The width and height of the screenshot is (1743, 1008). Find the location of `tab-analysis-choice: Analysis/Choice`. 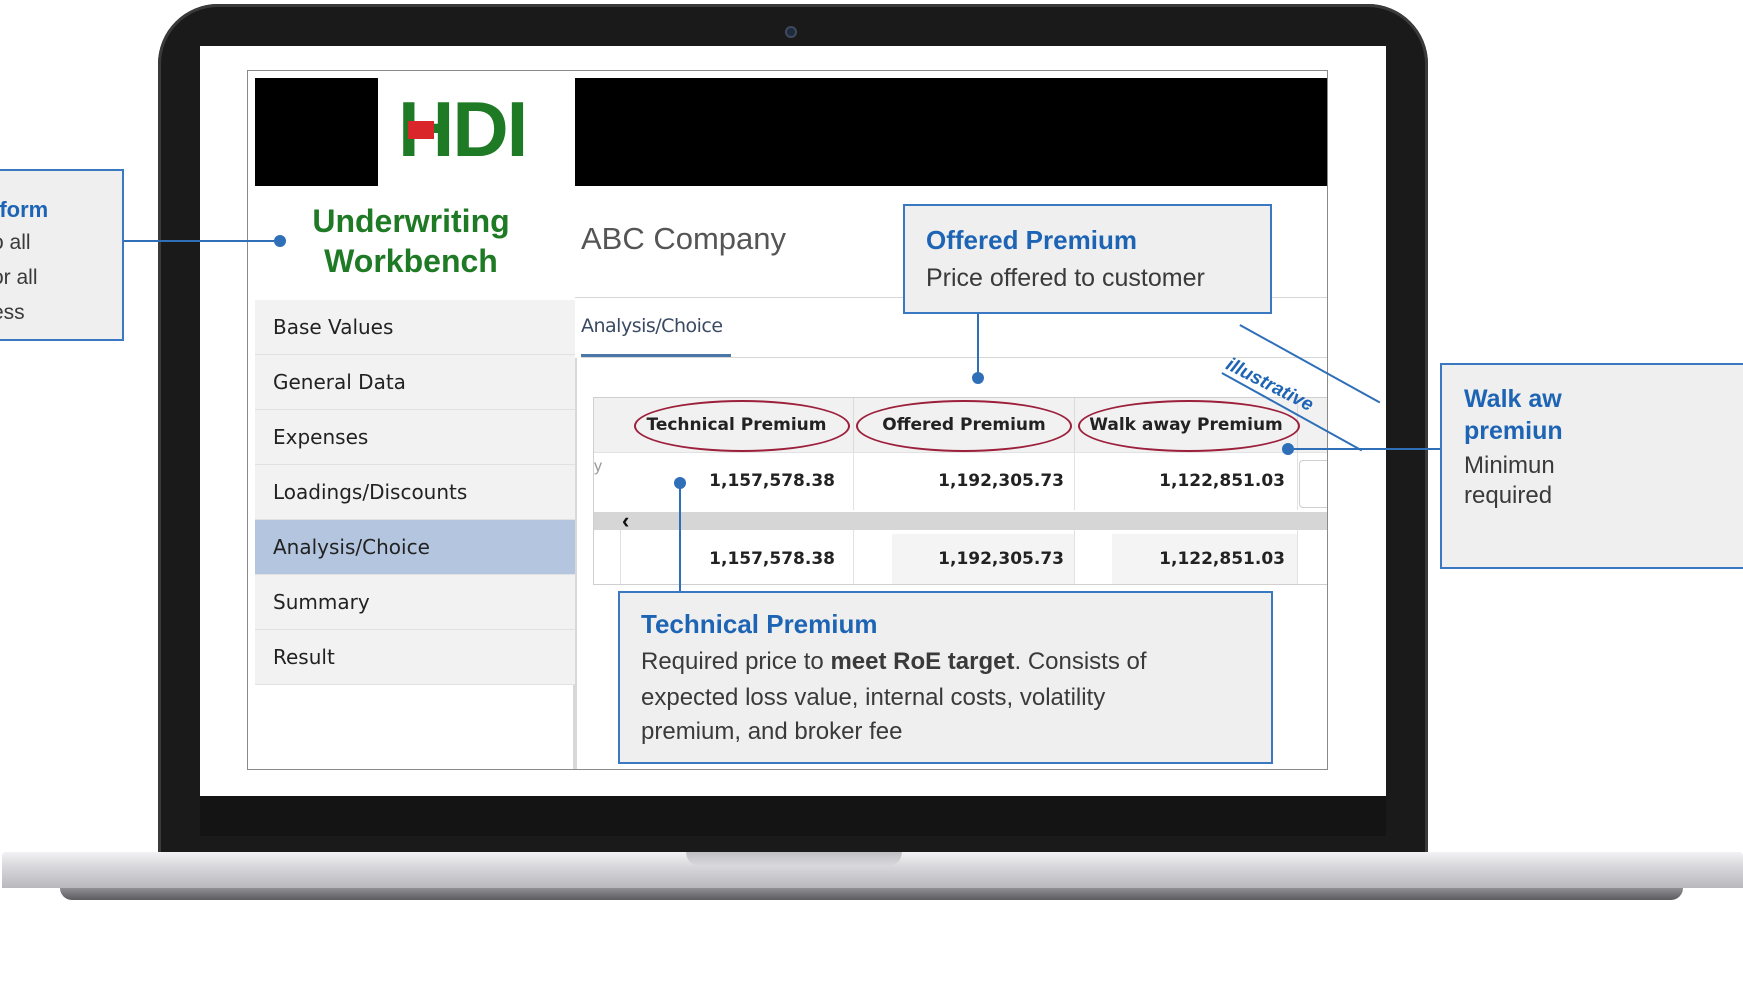

tab-analysis-choice: Analysis/Choice is located at coordinates (652, 326).